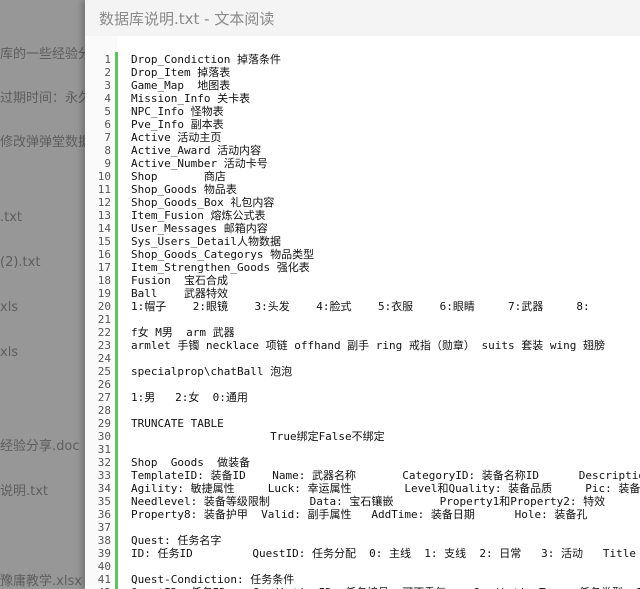 This screenshot has height=589, width=640. What do you see at coordinates (104, 241) in the screenshot?
I see `line-number: 15` at bounding box center [104, 241].